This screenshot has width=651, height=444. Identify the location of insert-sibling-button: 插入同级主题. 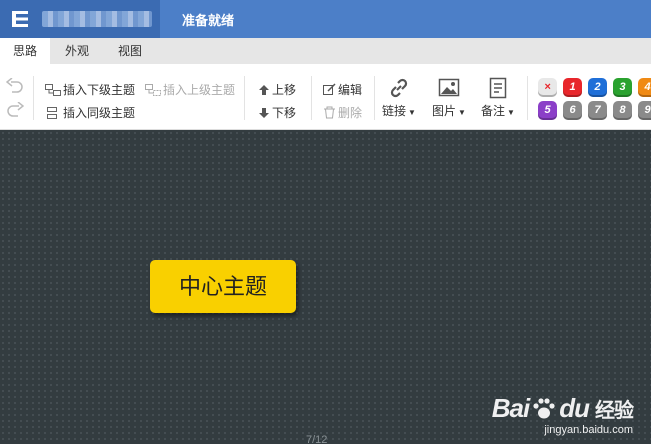
(90, 112).